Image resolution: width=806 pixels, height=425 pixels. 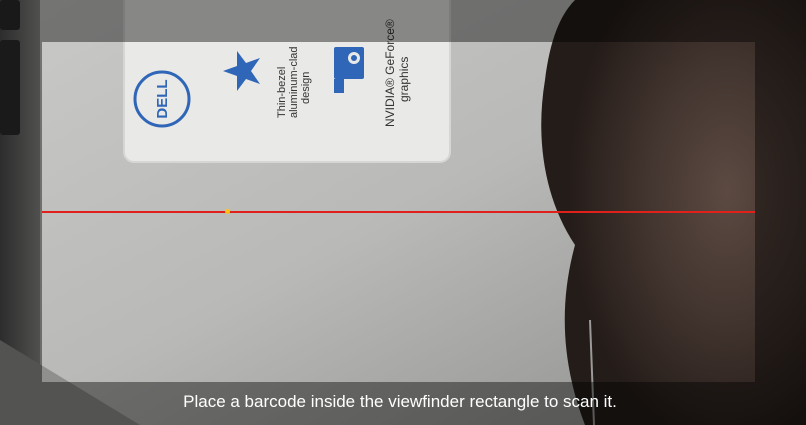 I want to click on overlay-left, so click(x=21, y=212).